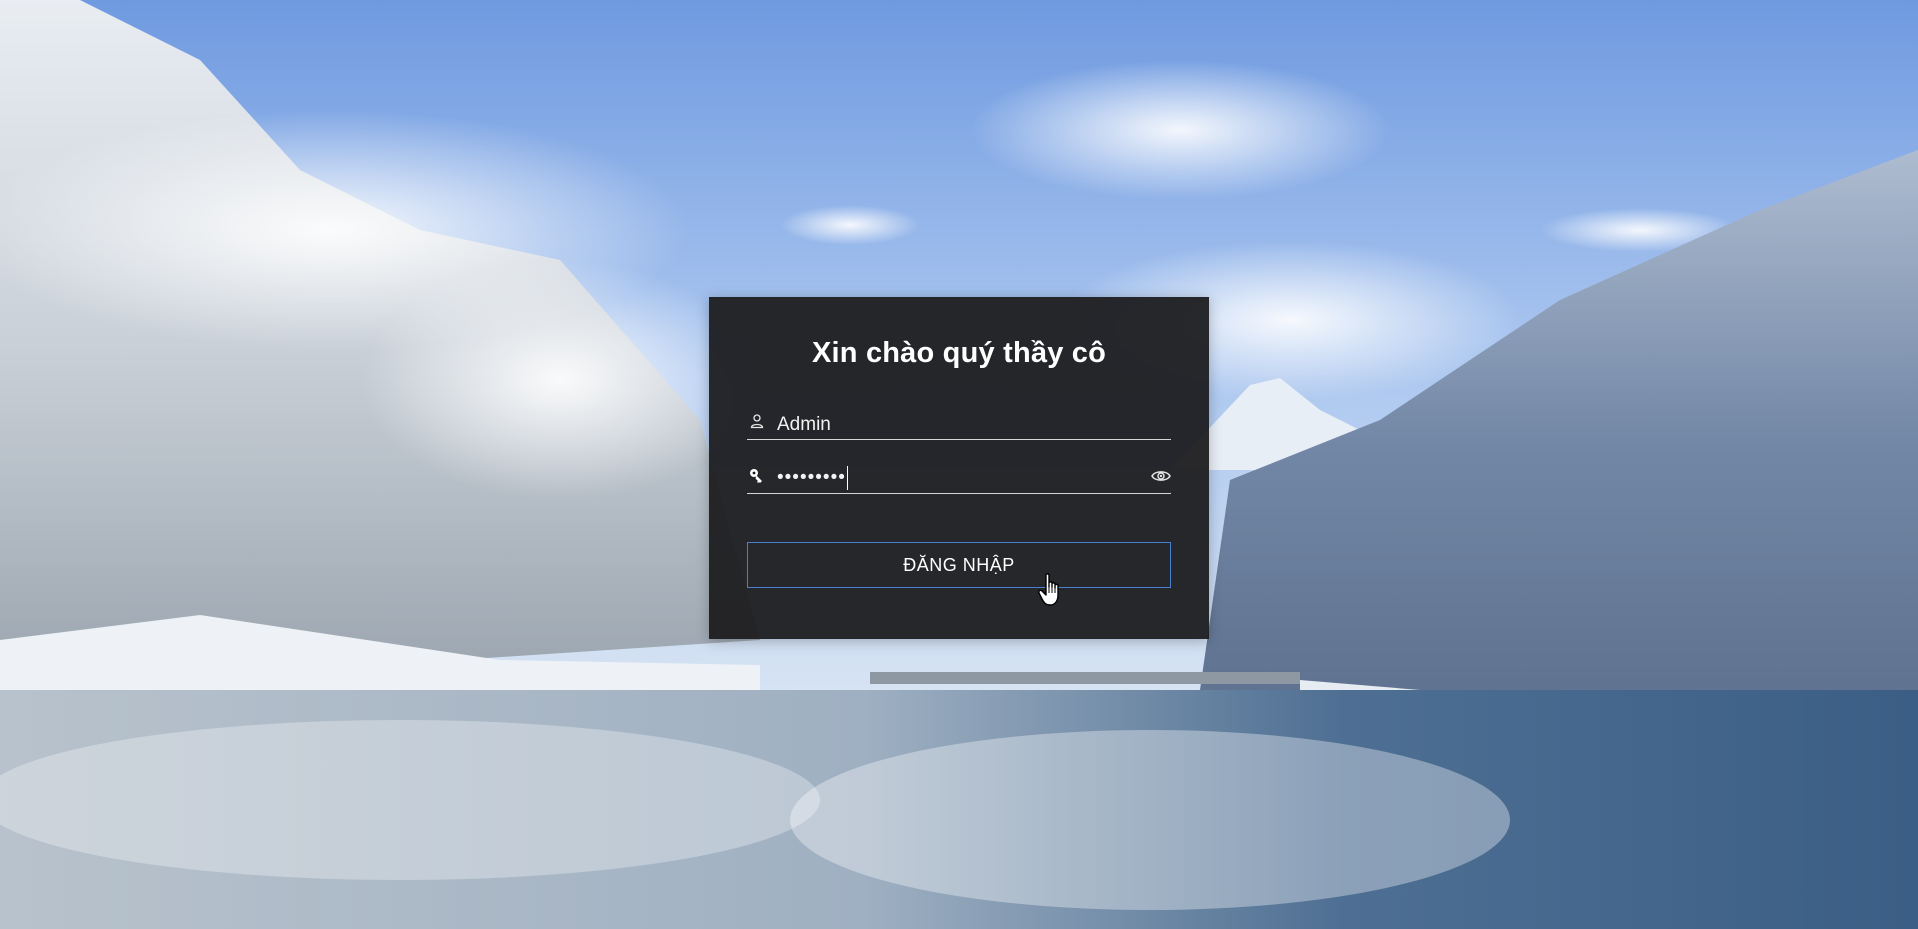 Image resolution: width=1918 pixels, height=929 pixels. Describe the element at coordinates (959, 478) in the screenshot. I see `password-field: •••••••••` at that location.